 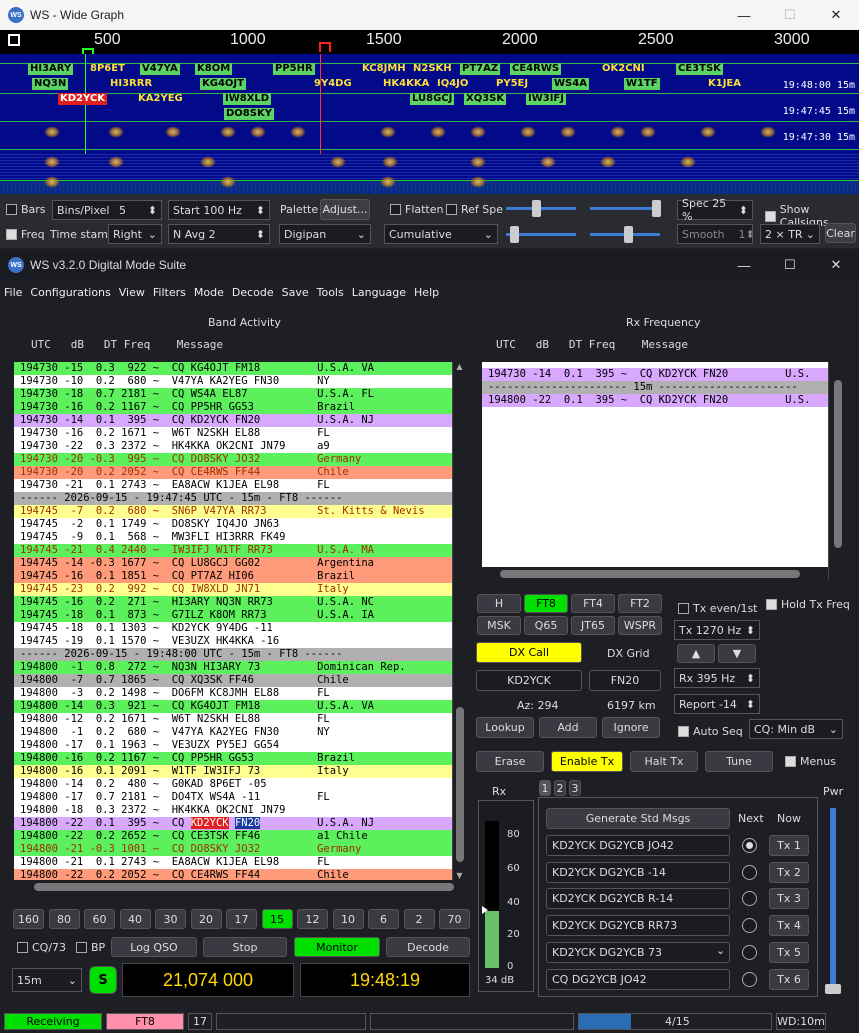 What do you see at coordinates (664, 761) in the screenshot?
I see `halt-tx-button: Halt Tx` at bounding box center [664, 761].